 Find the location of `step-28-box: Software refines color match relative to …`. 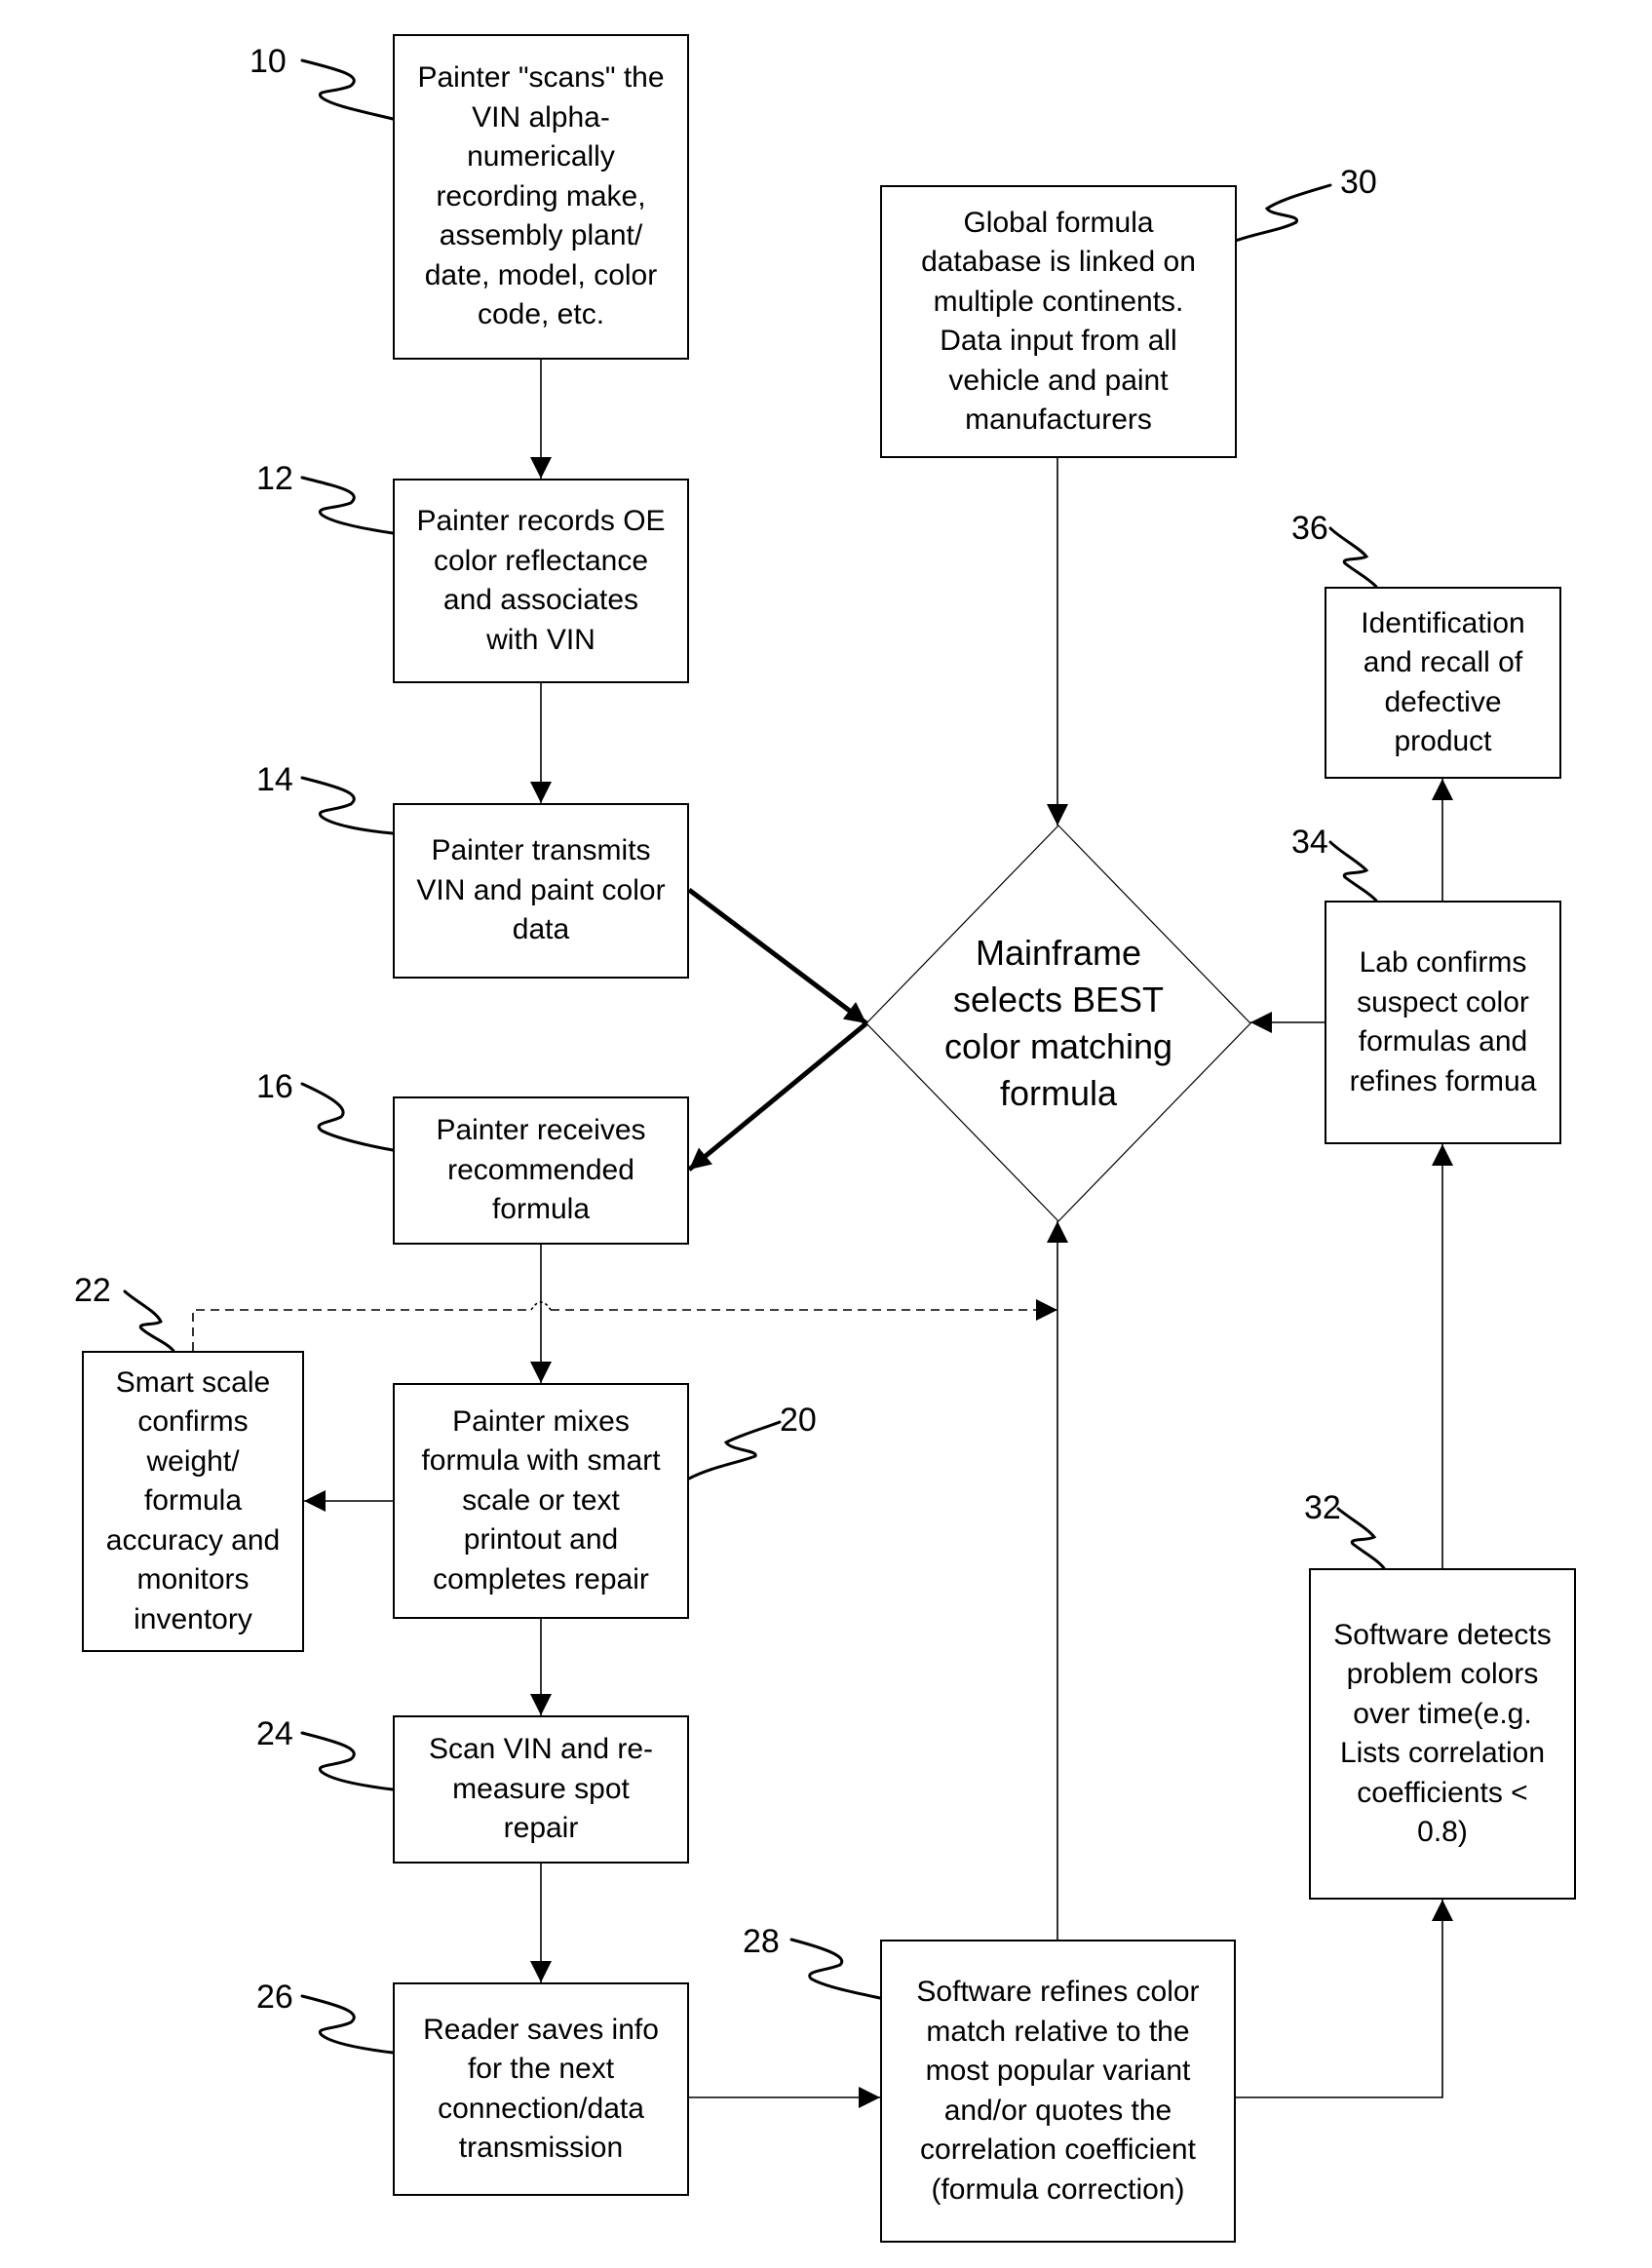

step-28-box: Software refines color match relative to … is located at coordinates (1058, 2091).